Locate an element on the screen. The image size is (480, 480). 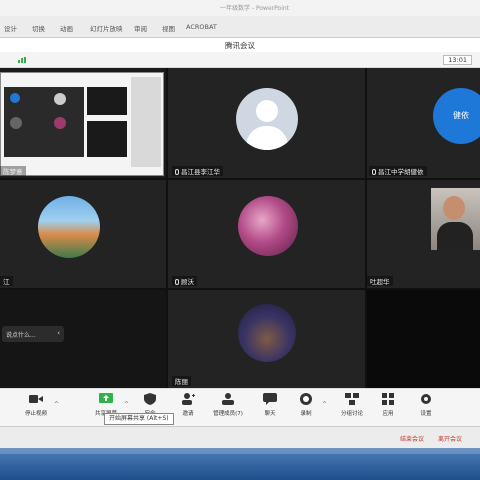
meeting-info-bar: 13:01 is located at coordinates (240, 60).